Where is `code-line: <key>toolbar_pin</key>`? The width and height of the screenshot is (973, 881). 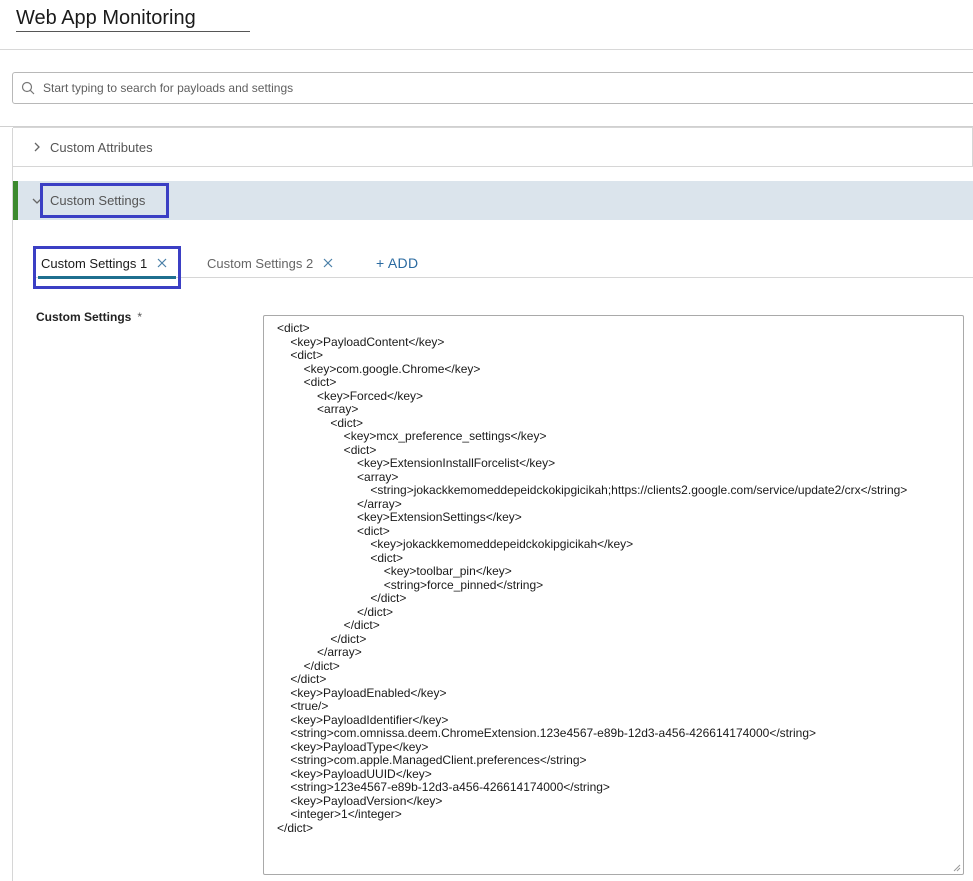
code-line: <key>toolbar_pin</key> is located at coordinates (394, 571).